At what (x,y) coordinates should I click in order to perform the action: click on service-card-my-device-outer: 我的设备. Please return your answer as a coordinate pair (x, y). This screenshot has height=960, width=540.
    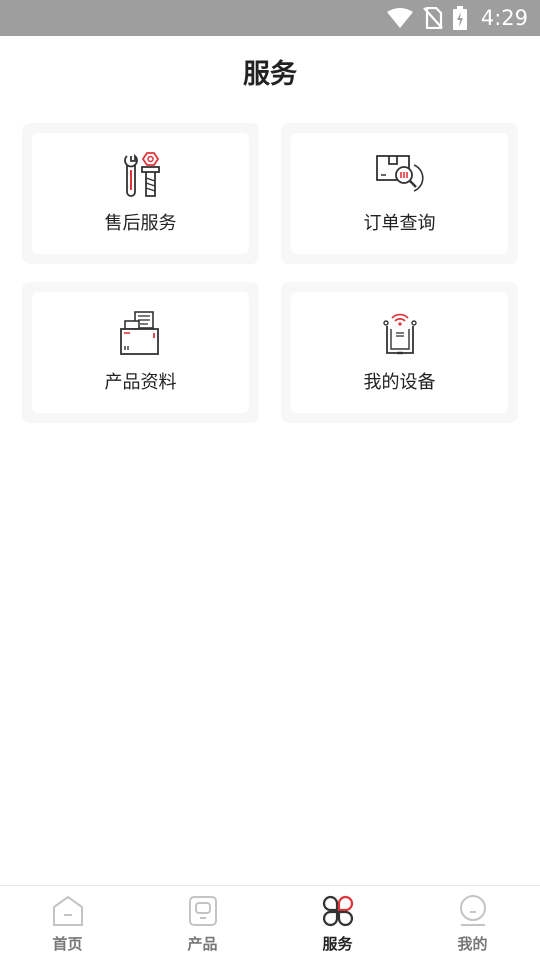
    Looking at the image, I should click on (399, 352).